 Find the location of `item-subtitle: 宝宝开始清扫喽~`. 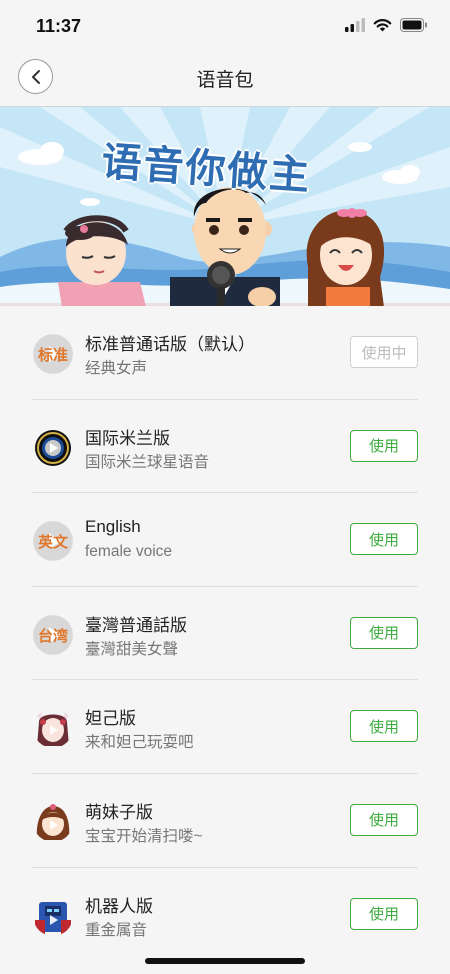

item-subtitle: 宝宝开始清扫喽~ is located at coordinates (144, 836).